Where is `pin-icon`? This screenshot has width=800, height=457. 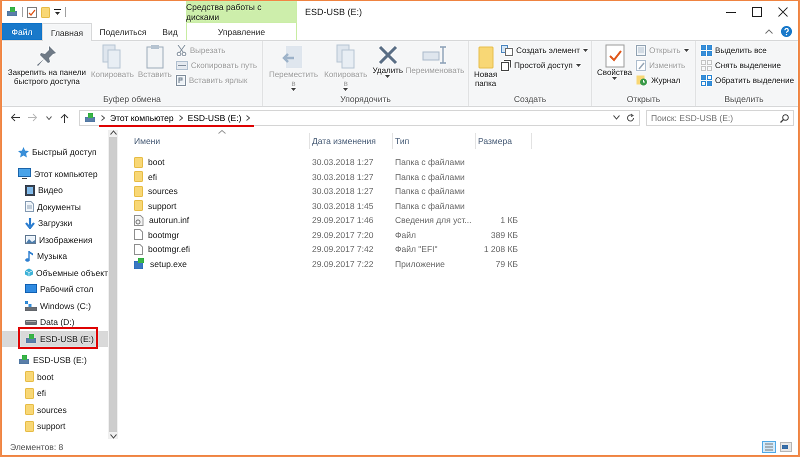
pin-icon is located at coordinates (47, 56).